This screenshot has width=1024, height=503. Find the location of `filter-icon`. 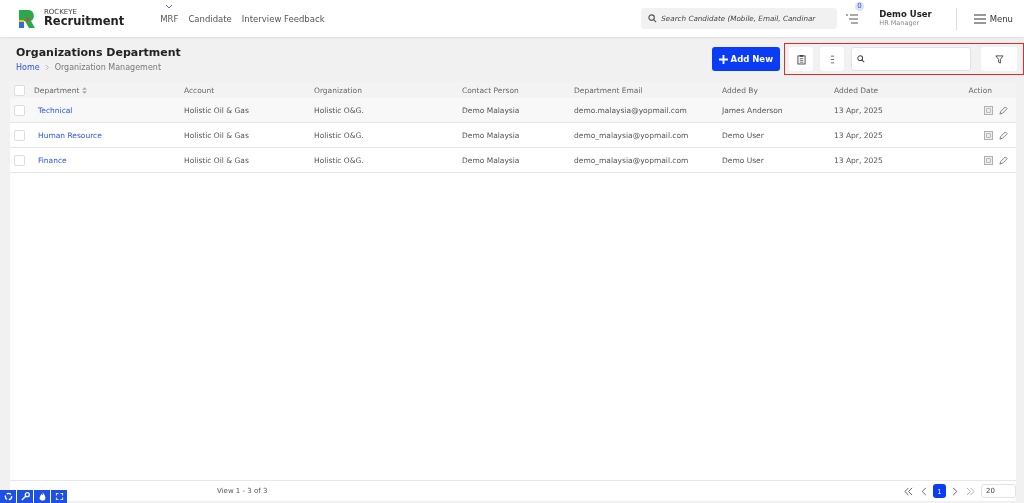

filter-icon is located at coordinates (999, 59).